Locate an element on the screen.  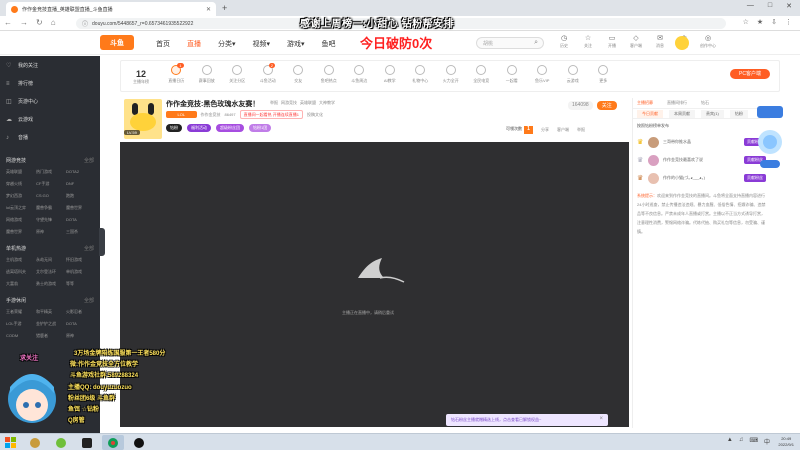
follow-button: ☆ 关注 is located at coordinates (588, 42).